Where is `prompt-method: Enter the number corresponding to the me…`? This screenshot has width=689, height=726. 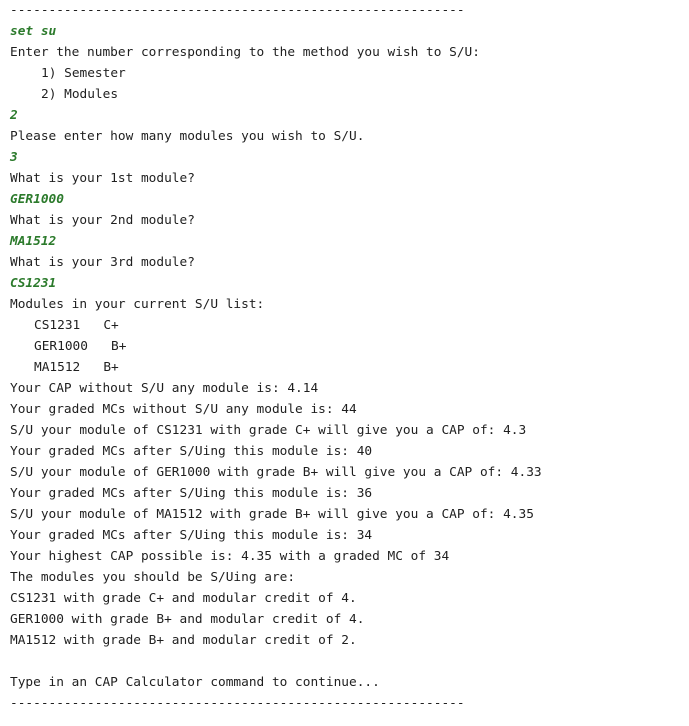 prompt-method: Enter the number corresponding to the me… is located at coordinates (245, 52).